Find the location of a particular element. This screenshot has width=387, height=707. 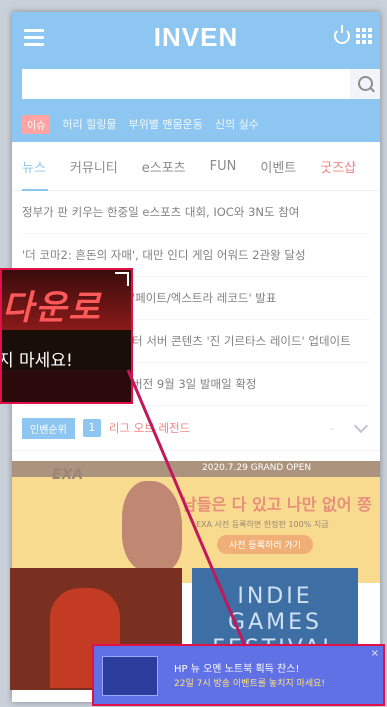

tab-esports: e스포츠 is located at coordinates (164, 166).